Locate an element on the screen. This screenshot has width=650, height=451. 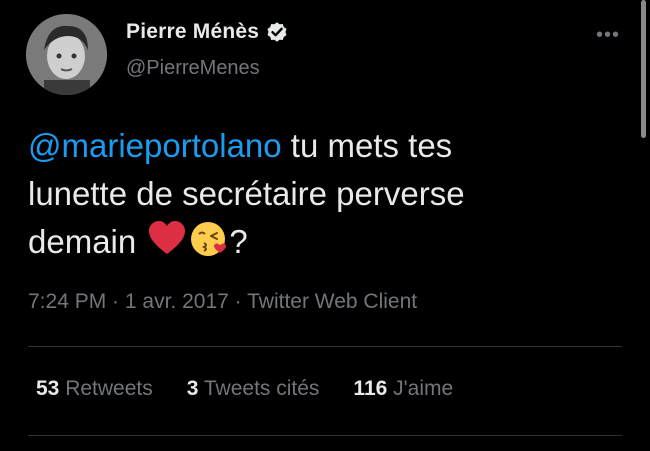
scrollbar-thumb is located at coordinates (643, 69).